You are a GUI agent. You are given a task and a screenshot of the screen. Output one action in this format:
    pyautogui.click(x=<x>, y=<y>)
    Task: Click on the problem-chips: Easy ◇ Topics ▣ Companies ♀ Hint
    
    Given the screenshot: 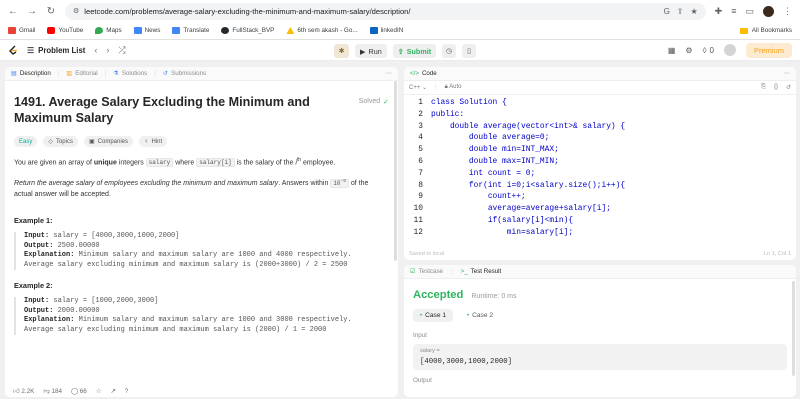 What is the action you would take?
    pyautogui.click(x=201, y=141)
    